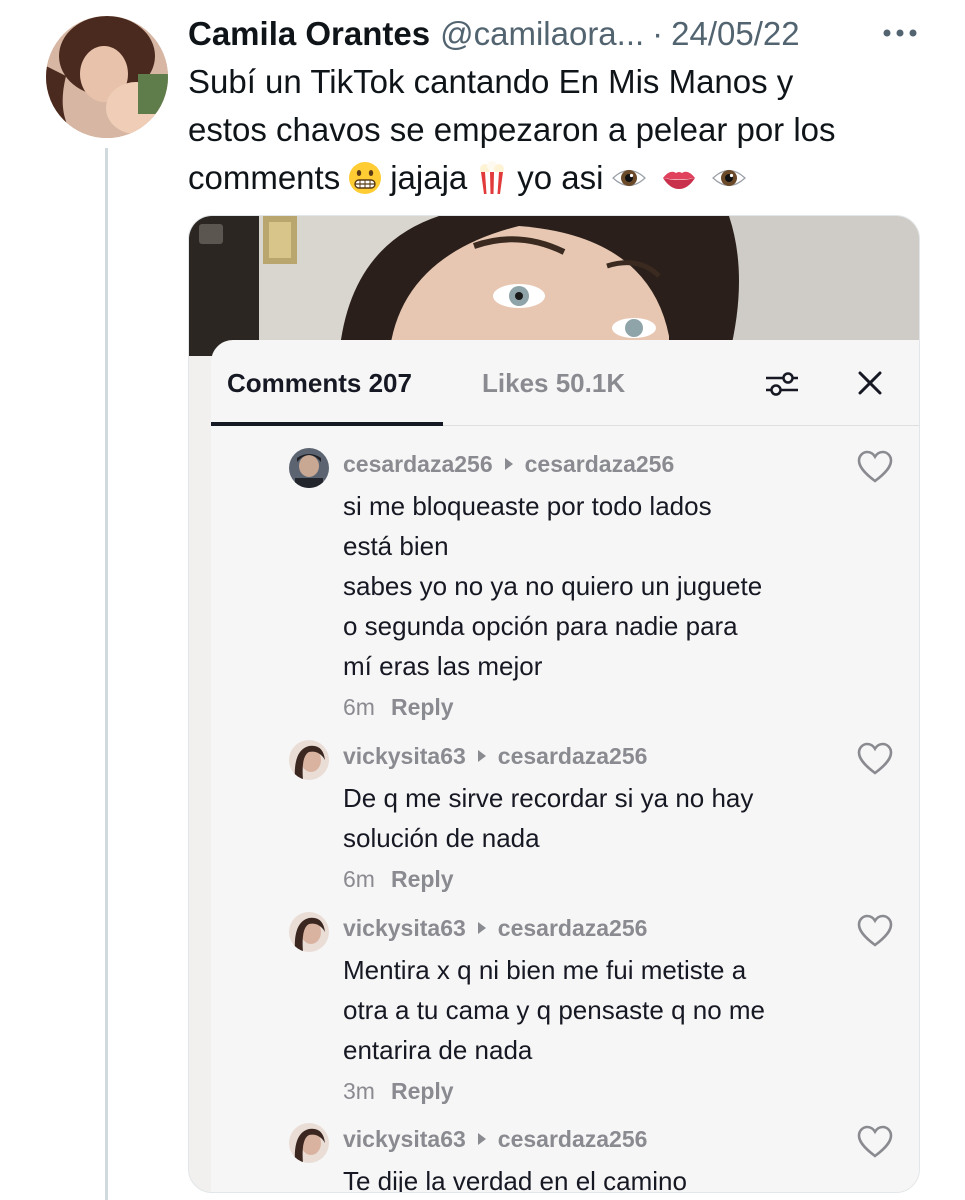  Describe the element at coordinates (319, 383) in the screenshot. I see `tab-comments: Comments 207` at that location.